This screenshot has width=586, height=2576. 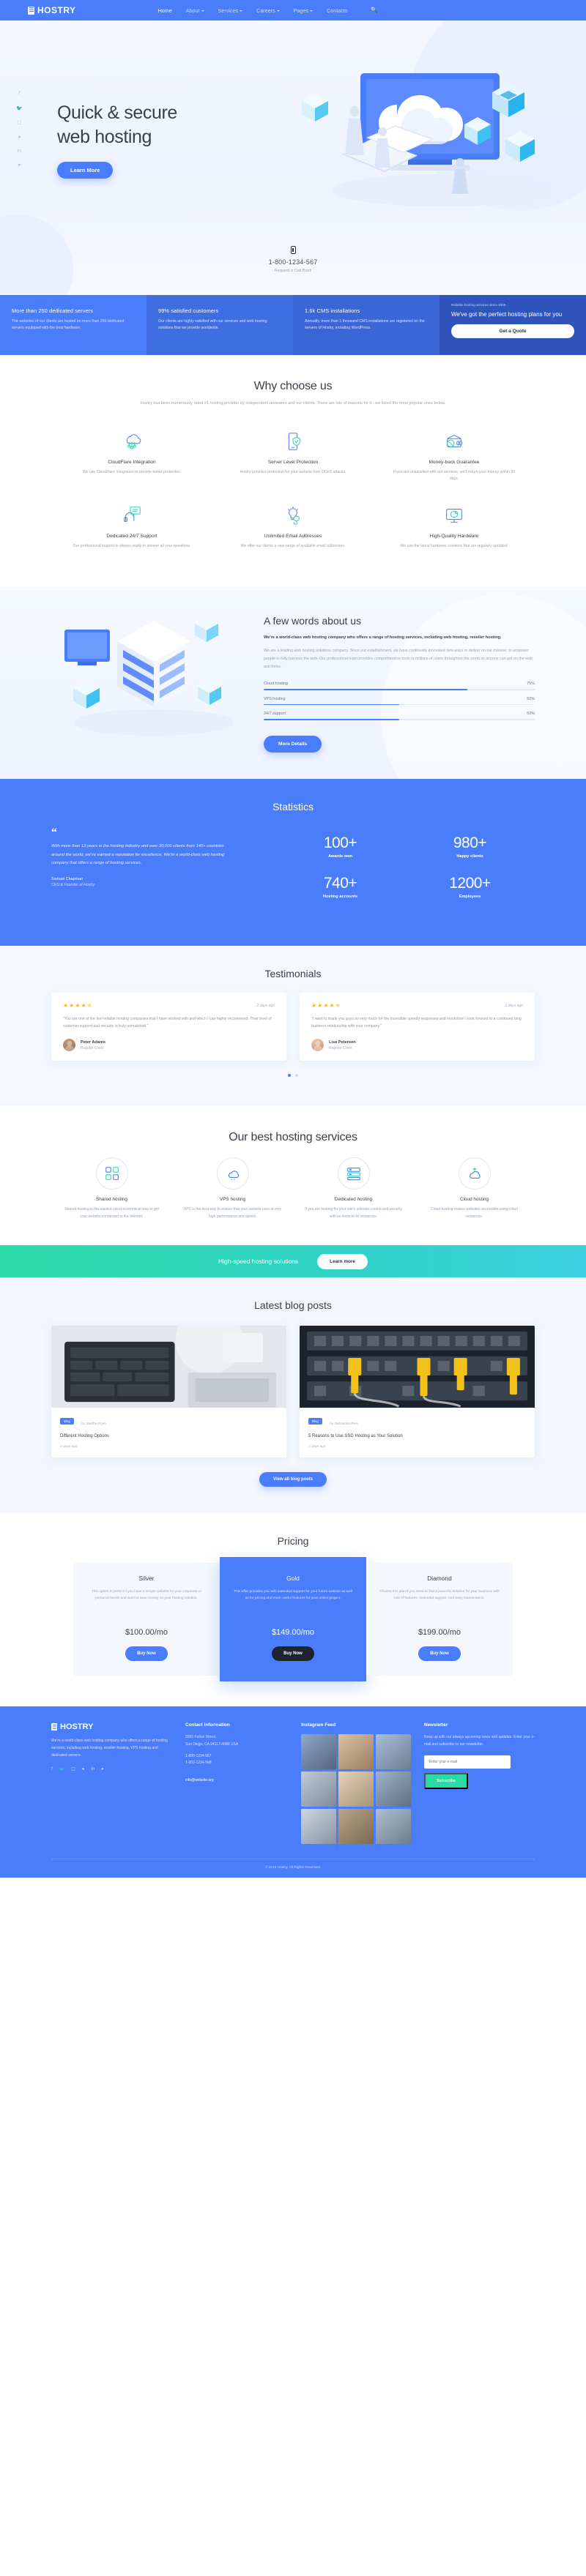 I want to click on pricing-title: Pricing, so click(x=293, y=1541).